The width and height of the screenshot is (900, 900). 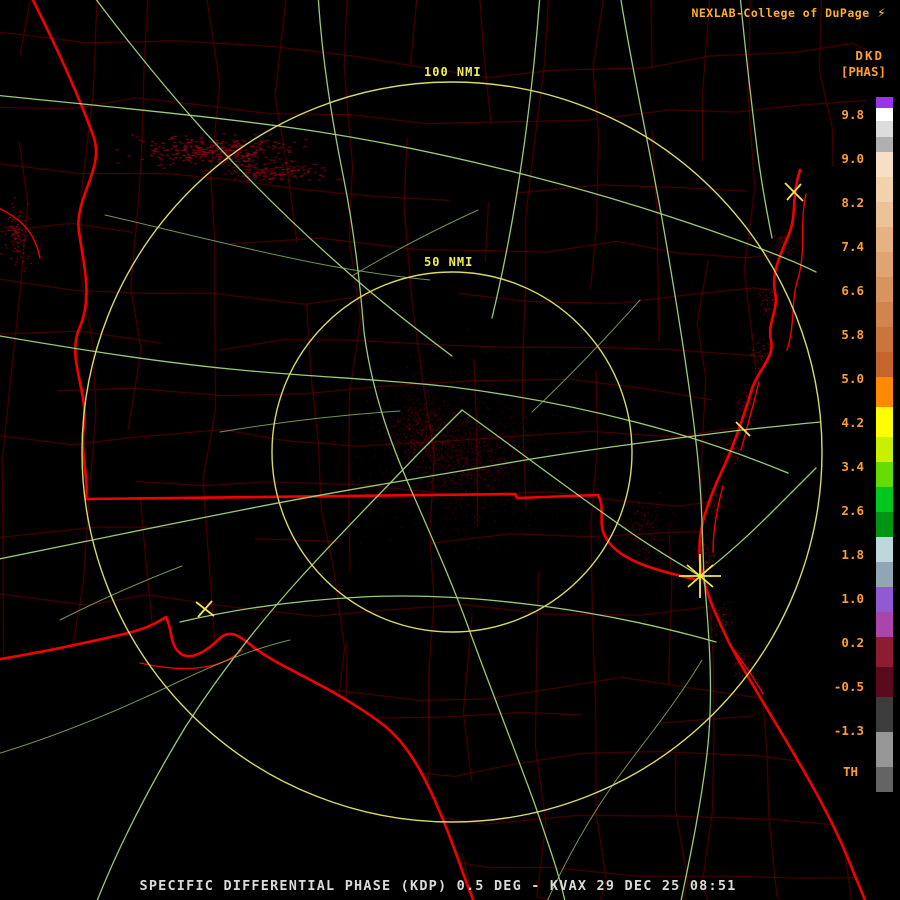 I want to click on range-ring-label-50: 50 NMI, so click(x=449, y=262).